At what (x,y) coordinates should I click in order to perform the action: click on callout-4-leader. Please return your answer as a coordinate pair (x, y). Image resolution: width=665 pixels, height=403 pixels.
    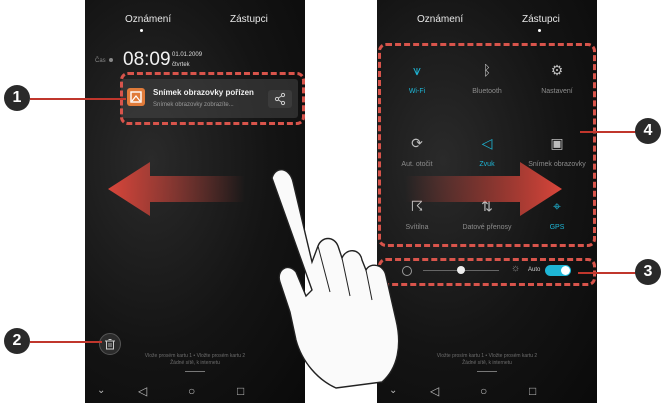
    Looking at the image, I should click on (609, 132).